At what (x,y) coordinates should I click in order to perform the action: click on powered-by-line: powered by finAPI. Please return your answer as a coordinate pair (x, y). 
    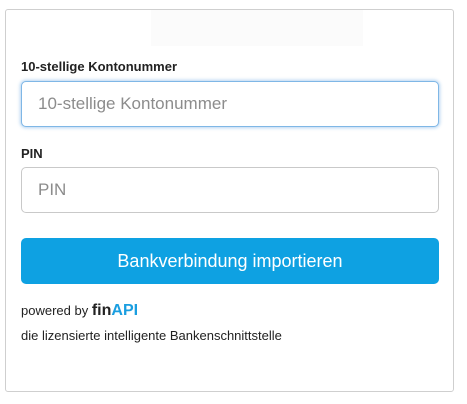
    Looking at the image, I should click on (79, 311).